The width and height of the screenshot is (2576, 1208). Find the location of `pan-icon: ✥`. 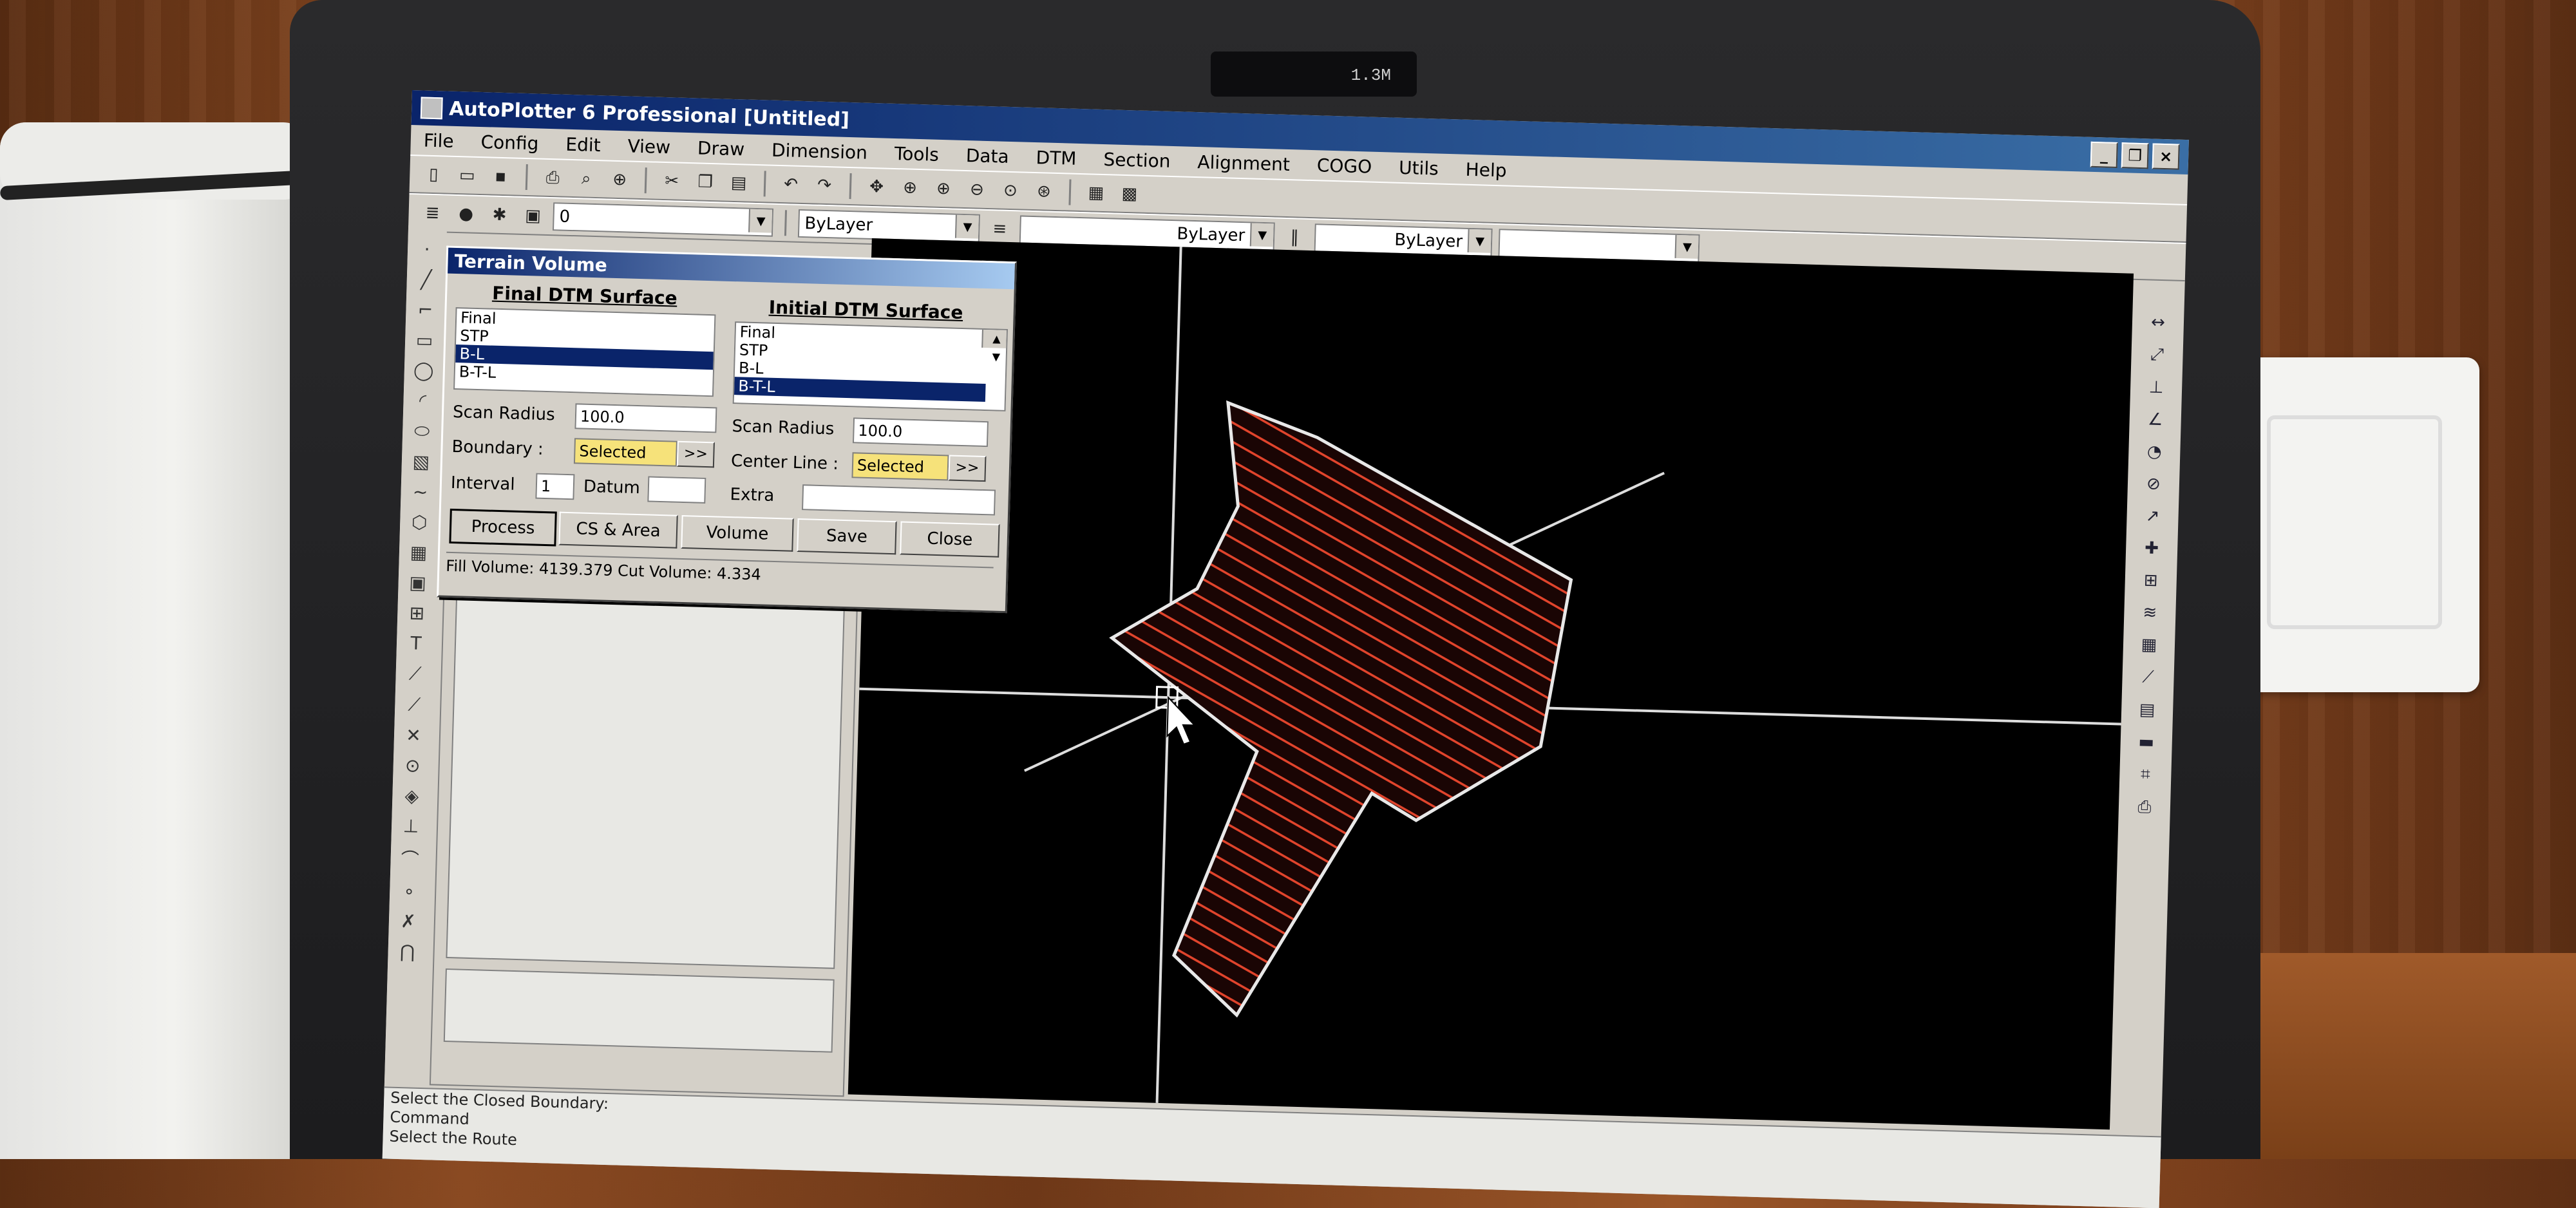

pan-icon: ✥ is located at coordinates (877, 187).